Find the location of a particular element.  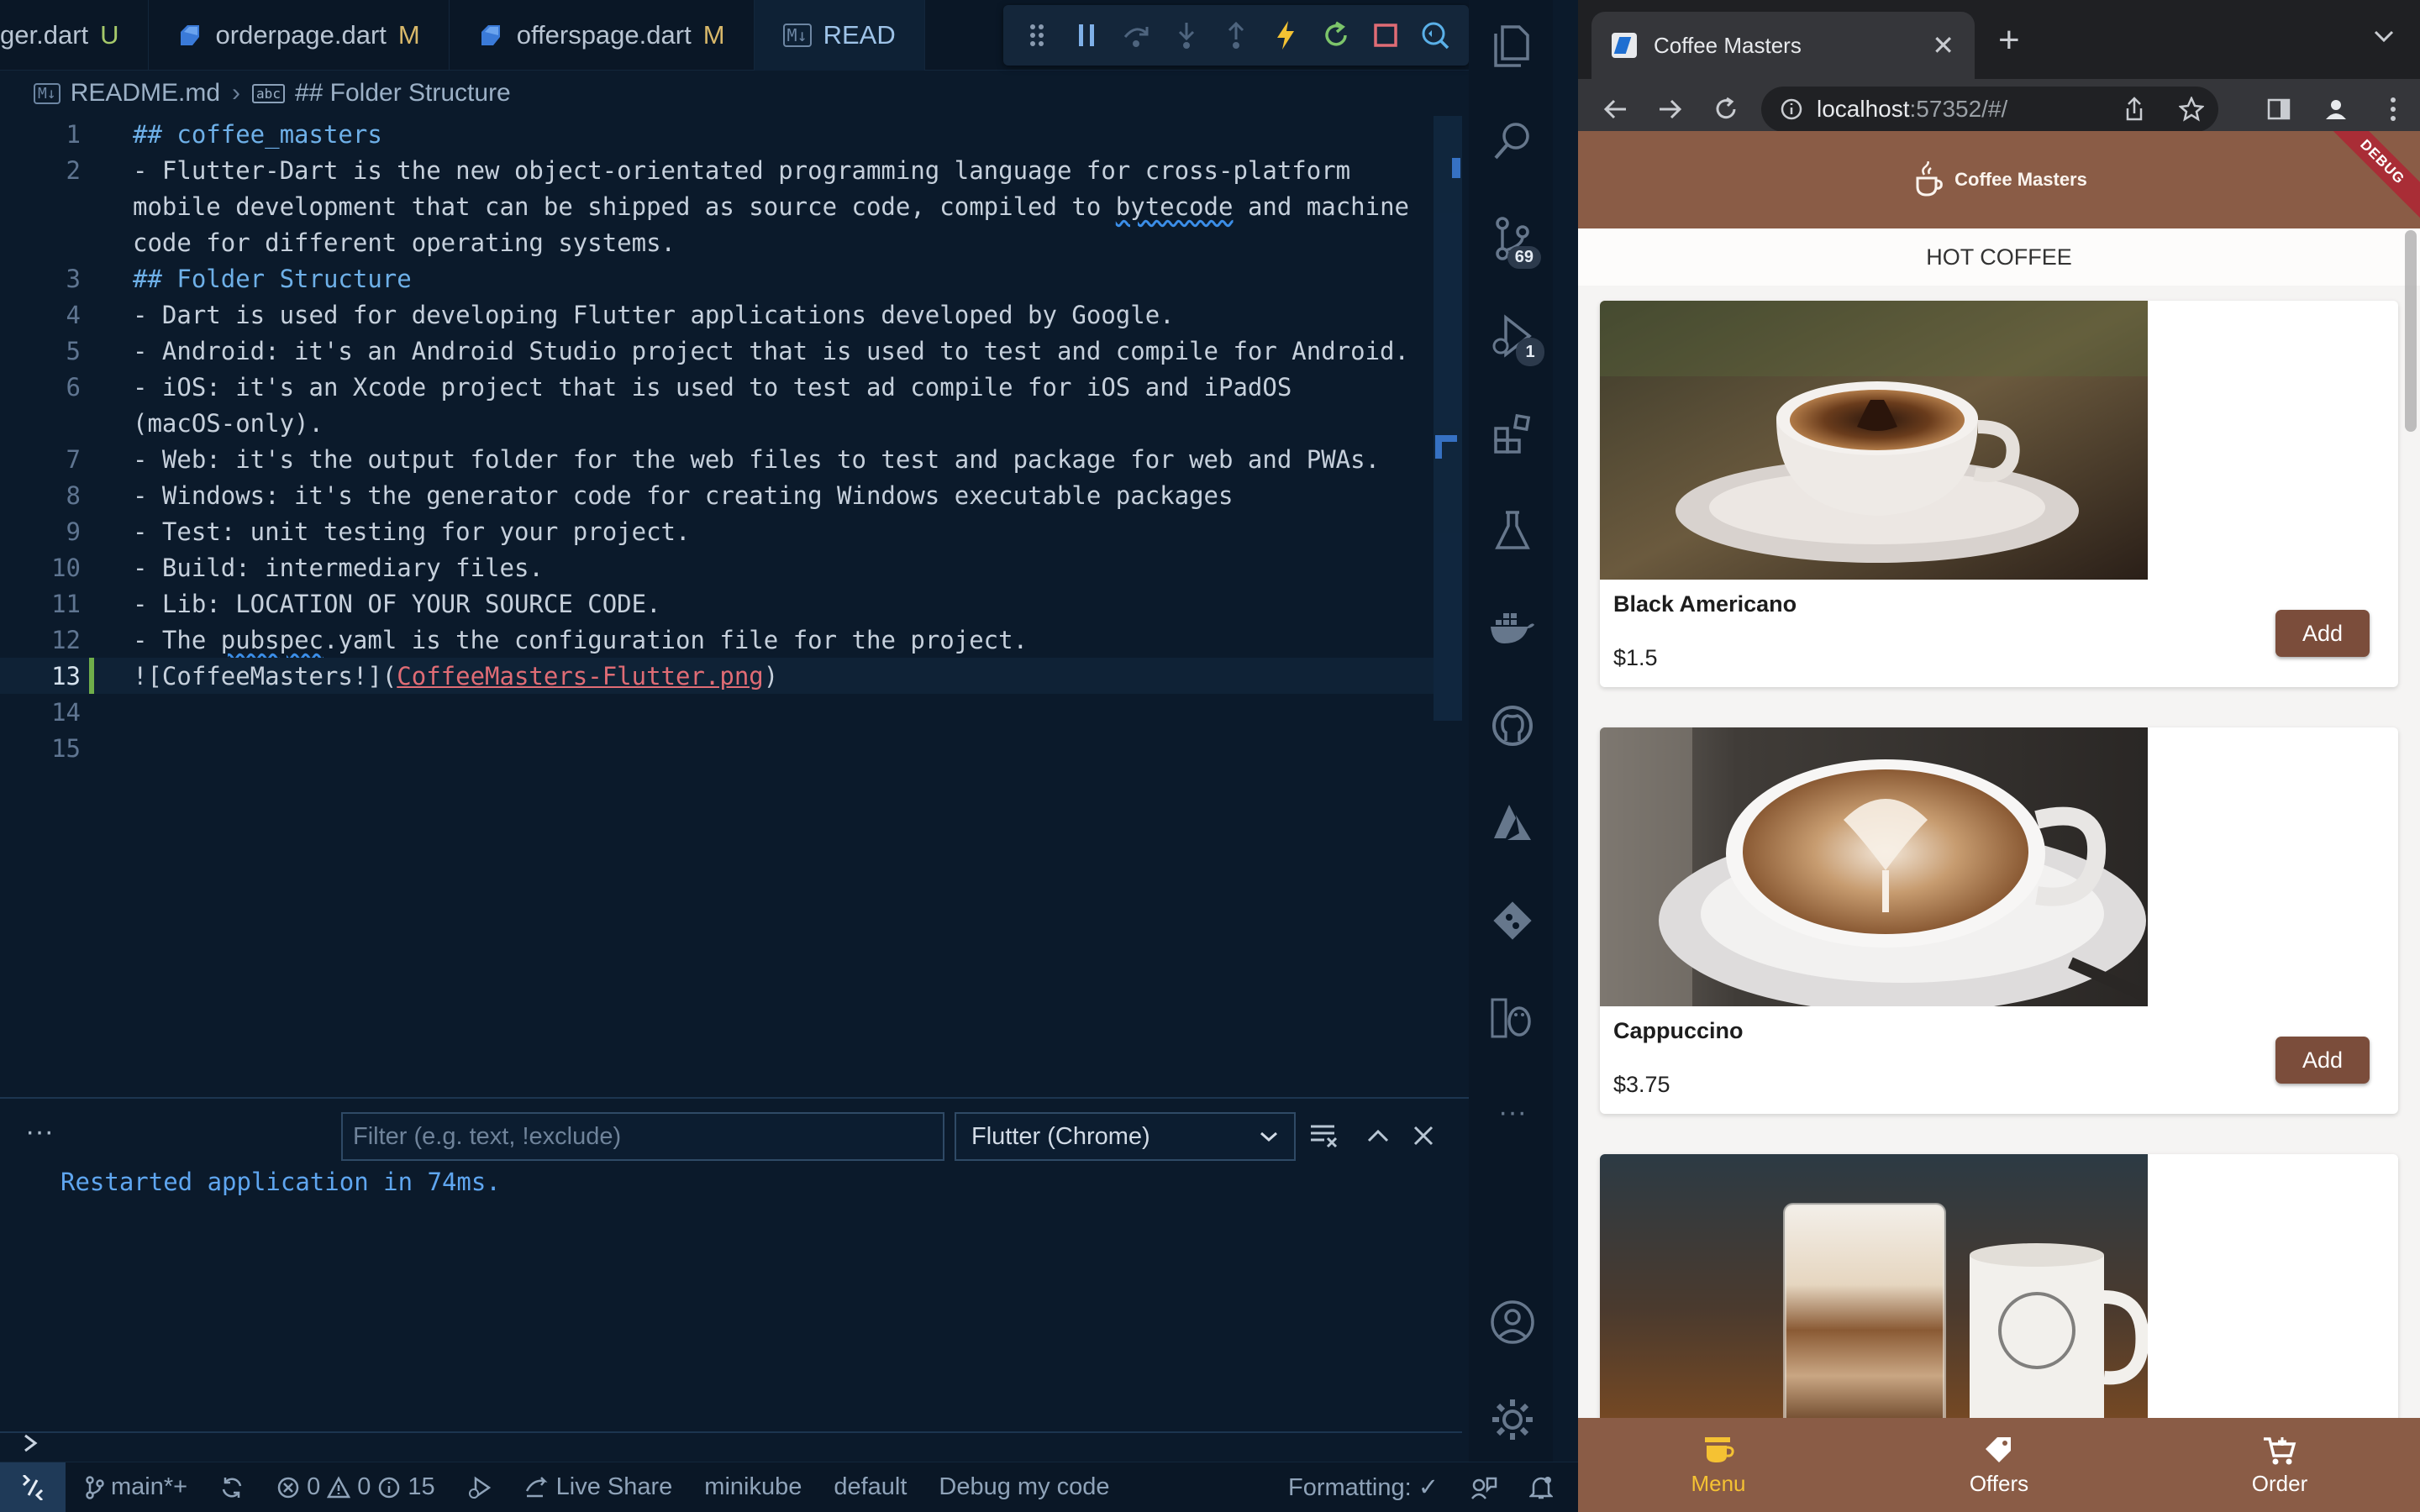

stop-icon is located at coordinates (1385, 35).